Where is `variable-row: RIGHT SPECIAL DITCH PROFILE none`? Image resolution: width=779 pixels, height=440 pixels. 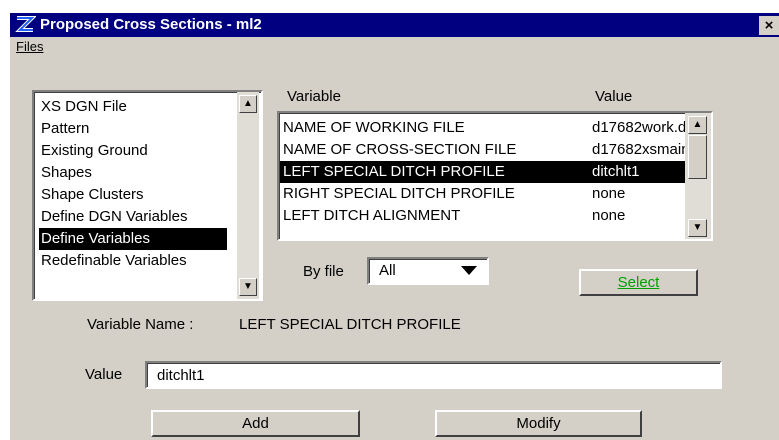
variable-row: RIGHT SPECIAL DITCH PROFILE none is located at coordinates (491, 194).